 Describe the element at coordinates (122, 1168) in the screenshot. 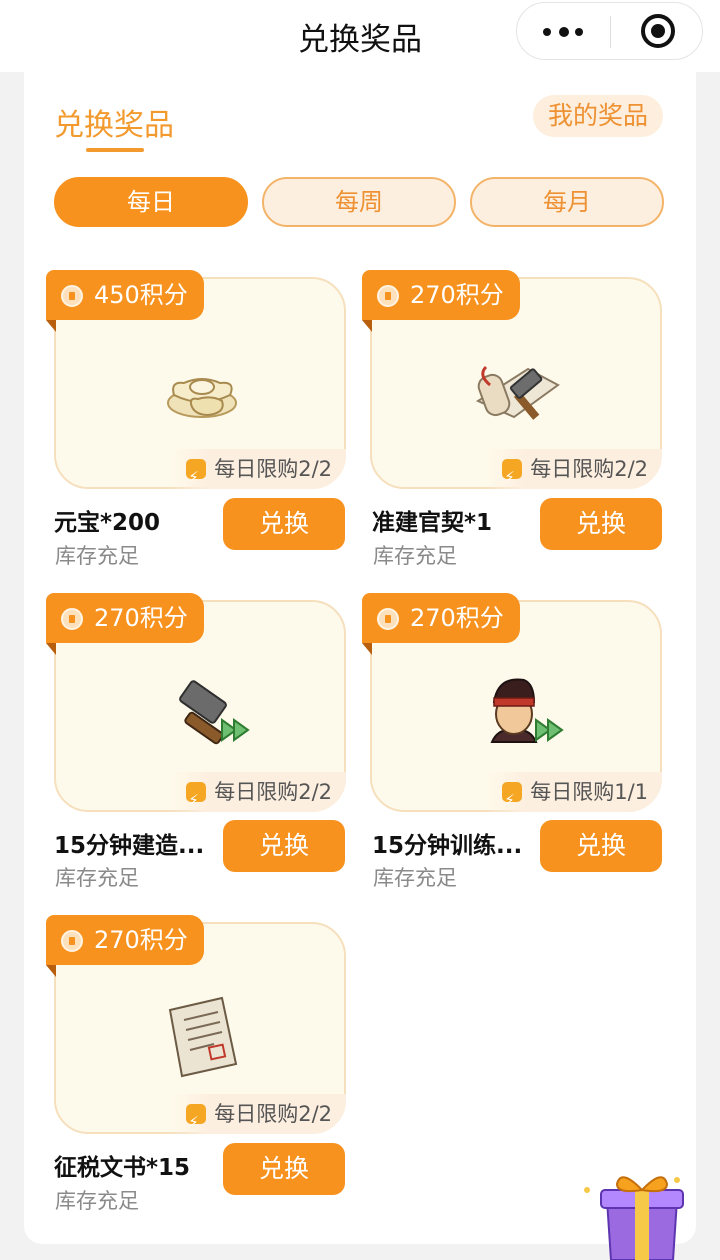

I see `item-name: 征税文书*15` at that location.